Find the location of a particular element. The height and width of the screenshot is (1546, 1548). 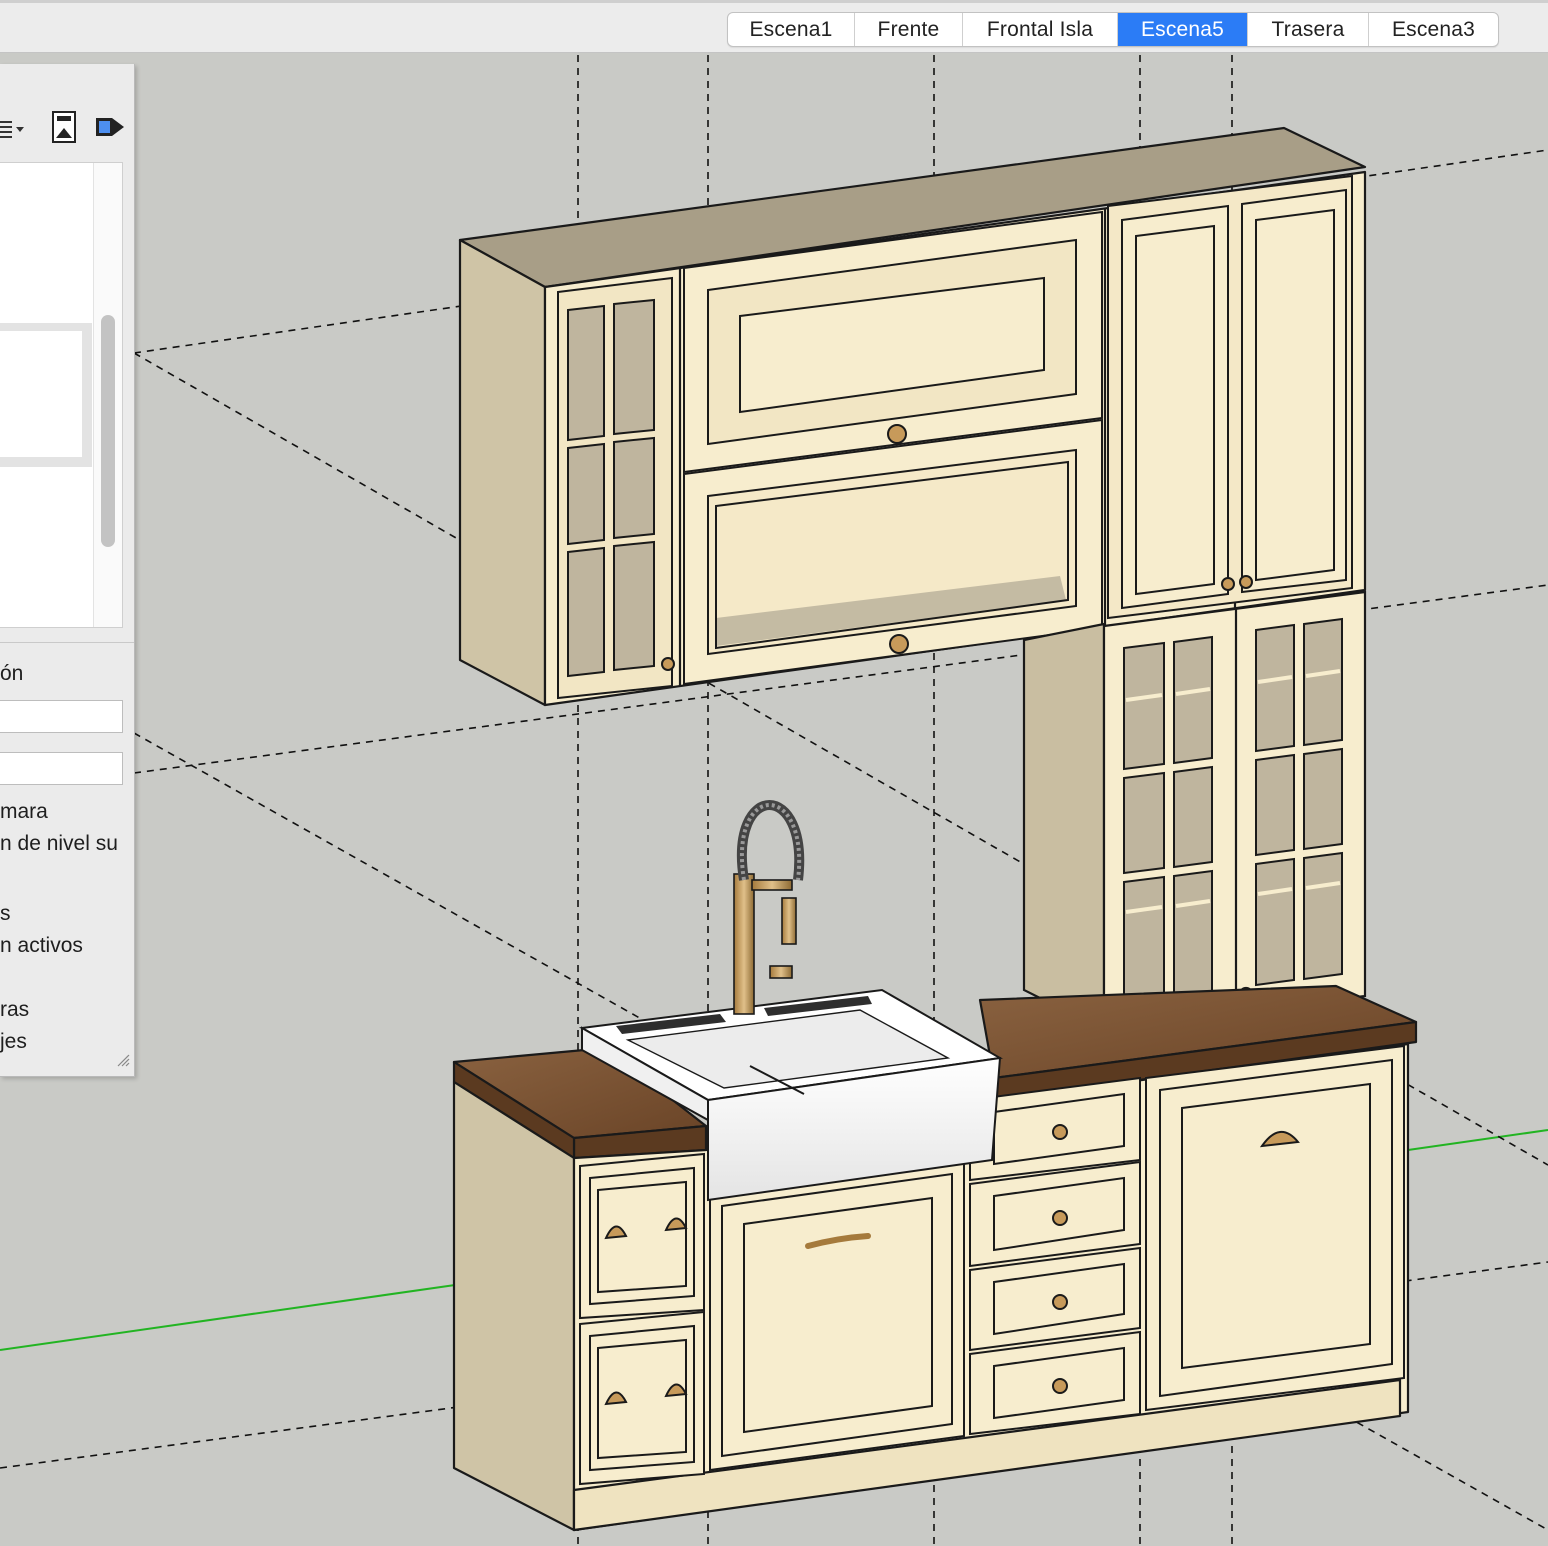

export-arrow-icon is located at coordinates (110, 129).